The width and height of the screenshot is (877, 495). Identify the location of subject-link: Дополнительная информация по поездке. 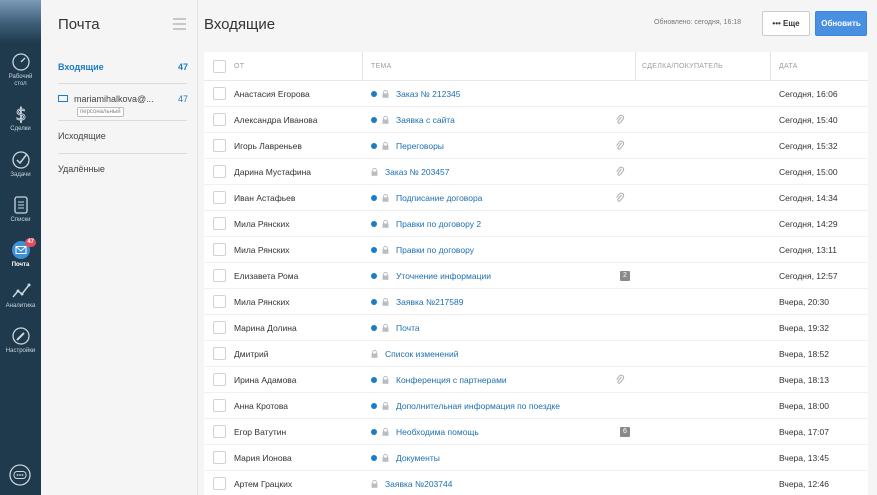
(478, 406).